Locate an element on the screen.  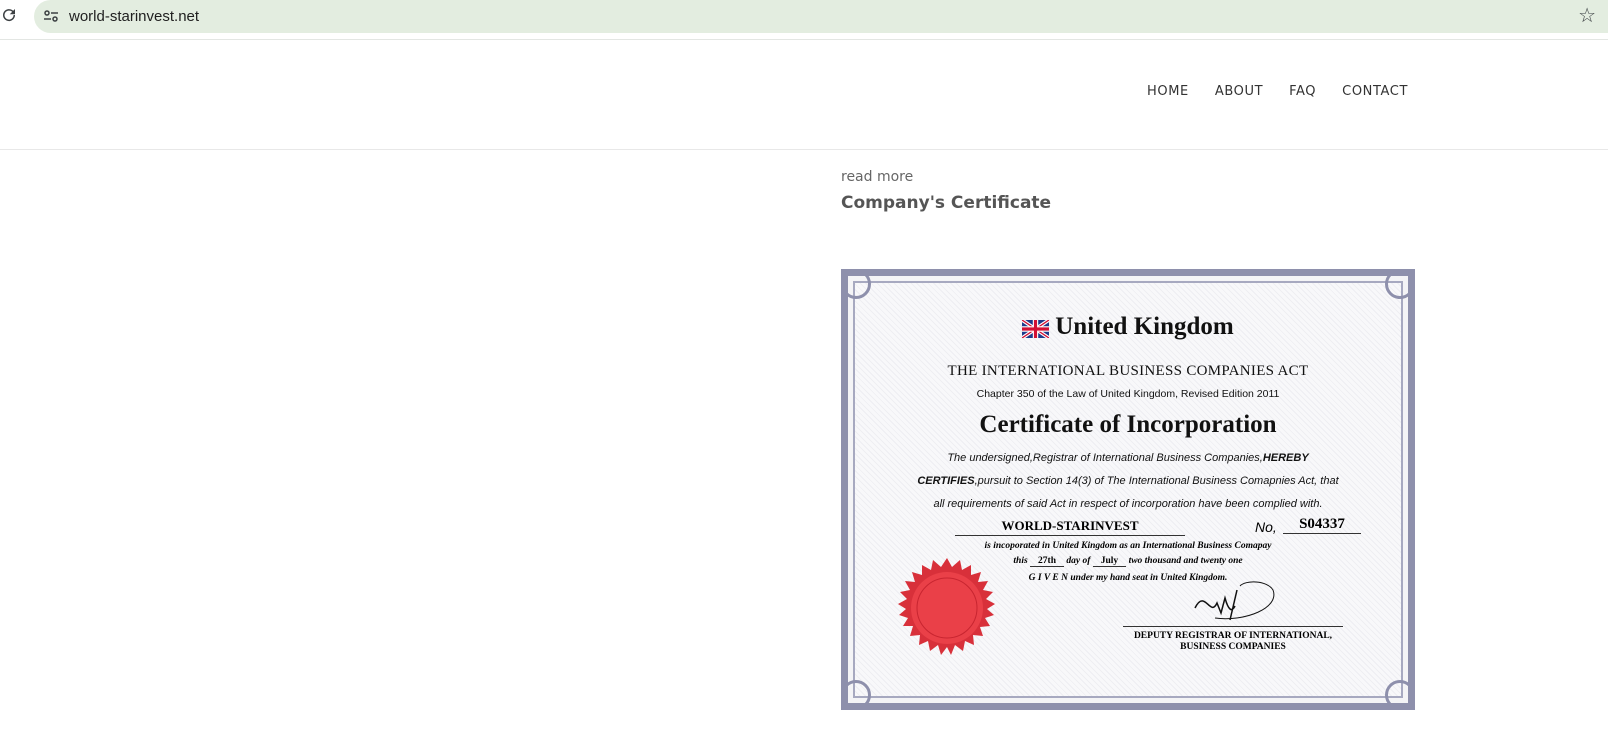
red-seal-icon is located at coordinates (947, 608).